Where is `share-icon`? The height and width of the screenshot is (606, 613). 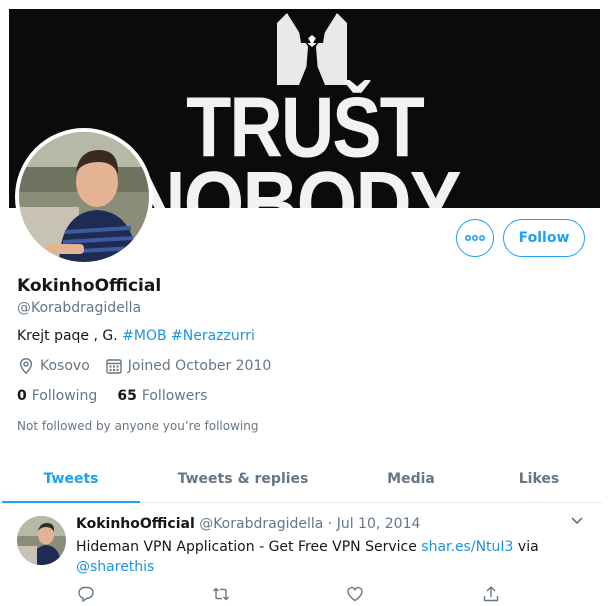 share-icon is located at coordinates (491, 594).